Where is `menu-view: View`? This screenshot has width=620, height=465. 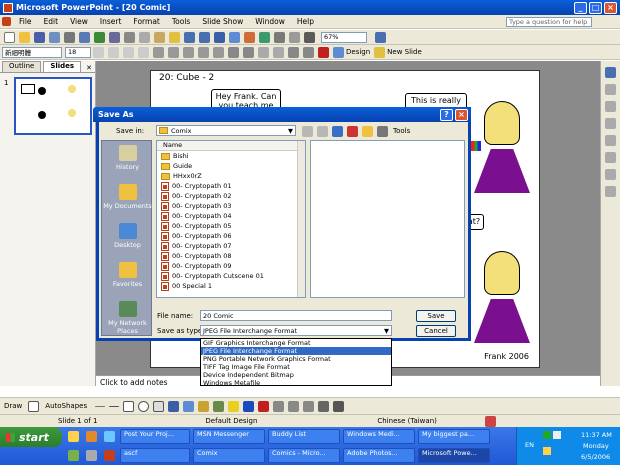
menu-view: View is located at coordinates (79, 21).